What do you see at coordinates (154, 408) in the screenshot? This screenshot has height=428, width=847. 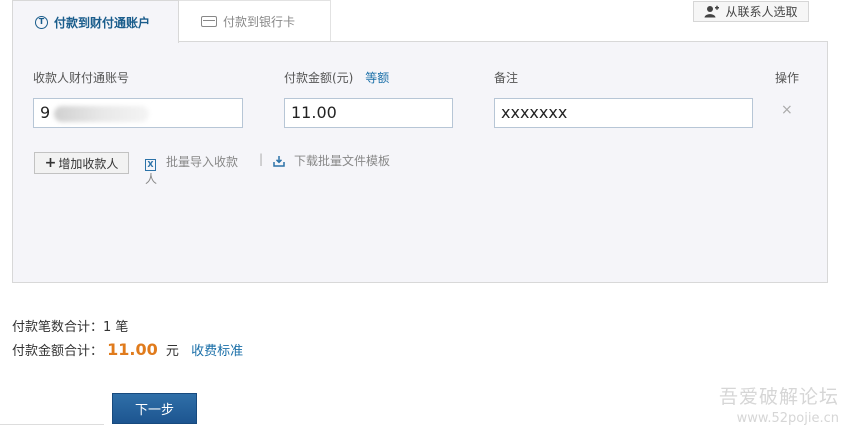 I see `next-step-button: 下一步` at bounding box center [154, 408].